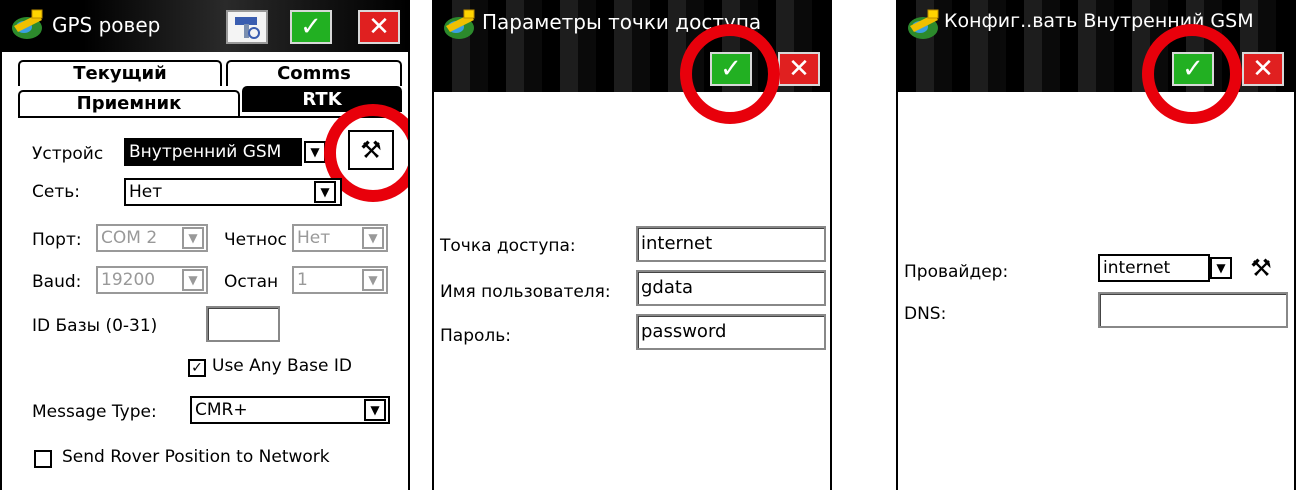 The height and width of the screenshot is (490, 1296). I want to click on provider-dropdown: ▼, so click(1221, 268).